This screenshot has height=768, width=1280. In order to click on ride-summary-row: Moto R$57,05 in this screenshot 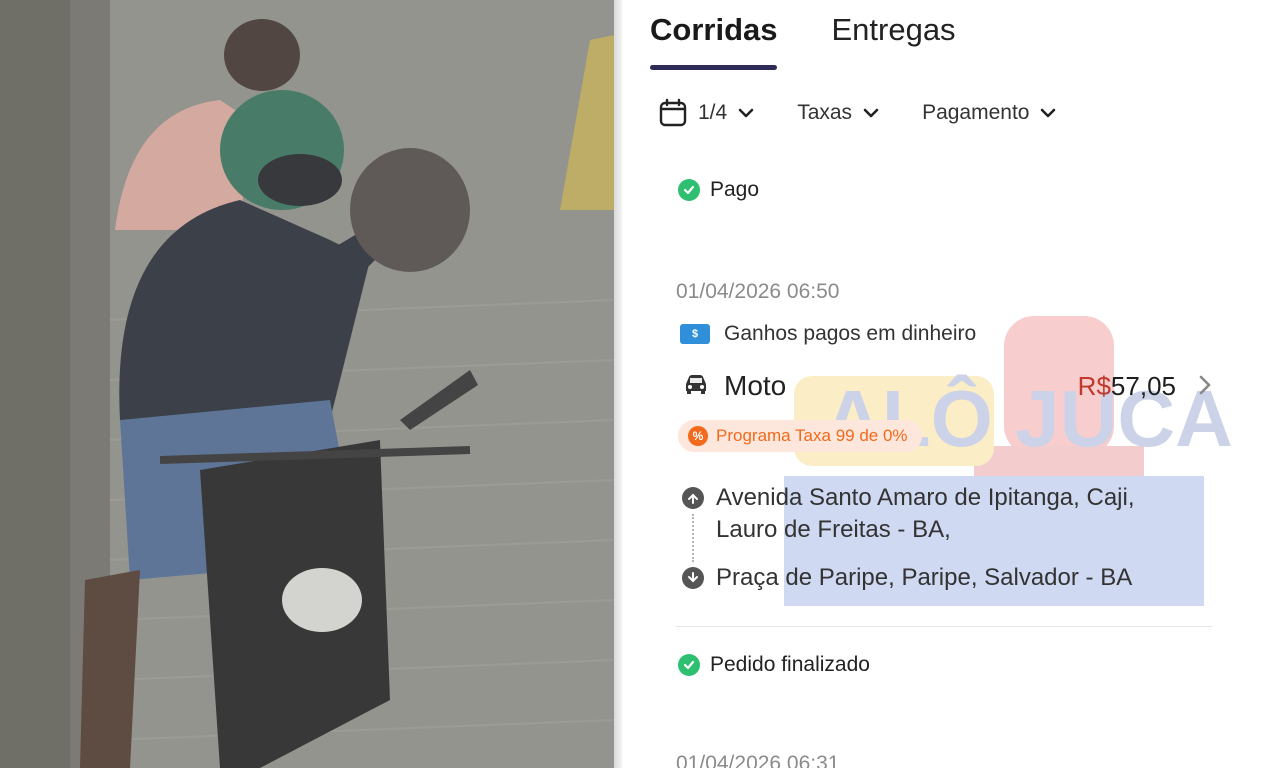, I will do `click(947, 386)`.